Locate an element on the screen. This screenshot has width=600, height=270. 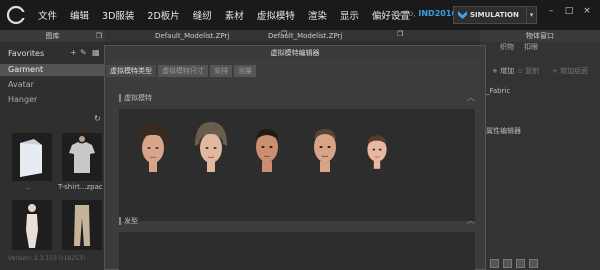
simulation-button: SIMULATION is located at coordinates (490, 15).